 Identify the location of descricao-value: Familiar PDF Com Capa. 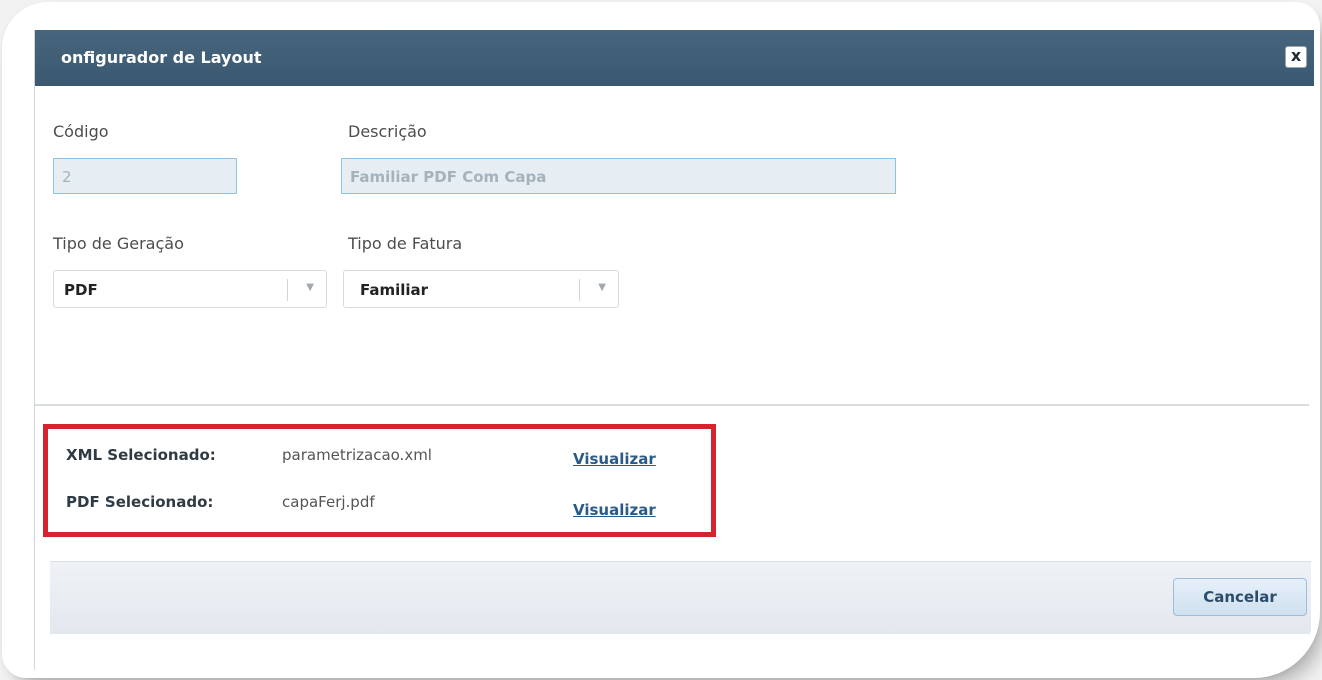
(448, 177).